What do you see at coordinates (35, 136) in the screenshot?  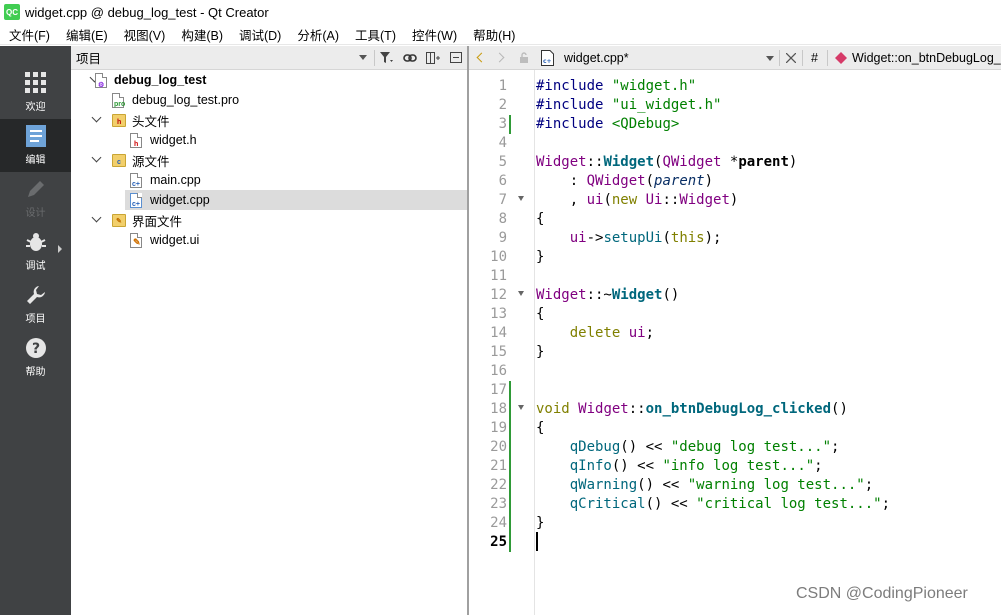 I see `edit-doc-icon` at bounding box center [35, 136].